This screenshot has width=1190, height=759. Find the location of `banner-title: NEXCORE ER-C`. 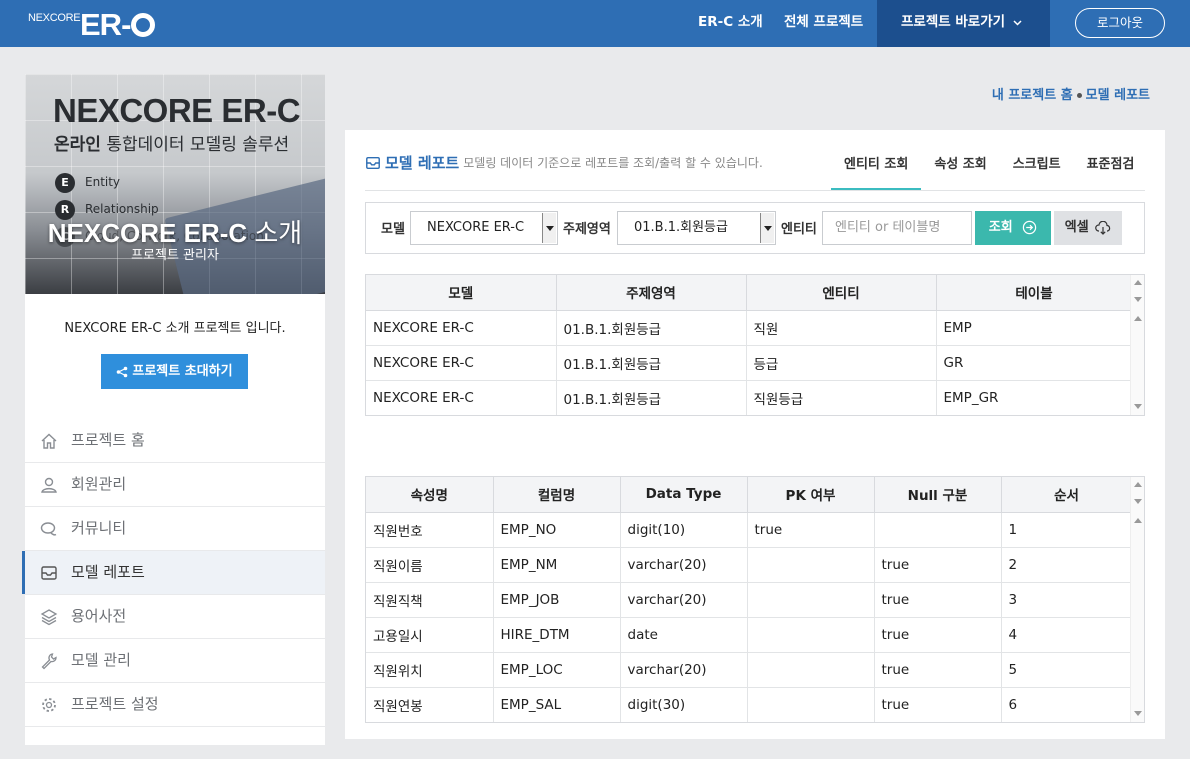

banner-title: NEXCORE ER-C is located at coordinates (177, 110).